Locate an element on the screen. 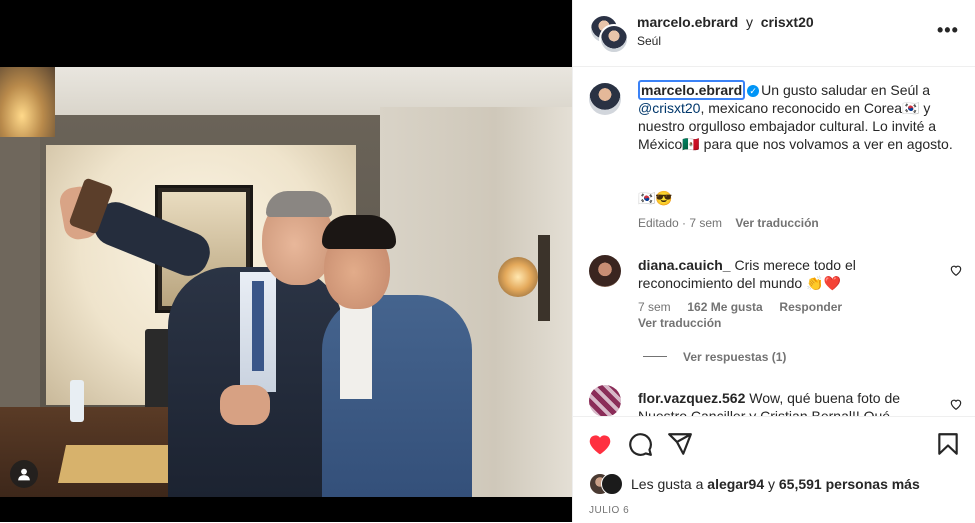  likes-prefix: Les gusta a is located at coordinates (669, 484).